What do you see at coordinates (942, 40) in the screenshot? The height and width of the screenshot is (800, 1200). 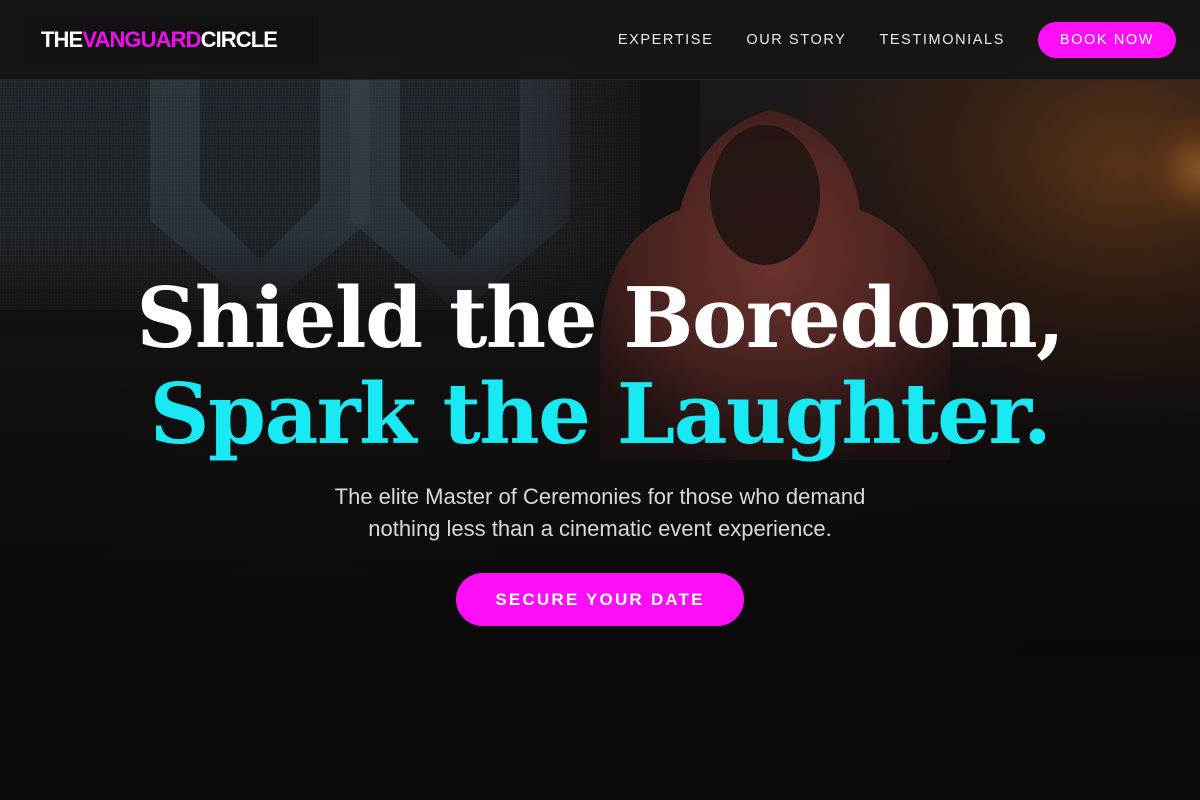 I see `nav-link-testimonials: TESTIMONIALS` at bounding box center [942, 40].